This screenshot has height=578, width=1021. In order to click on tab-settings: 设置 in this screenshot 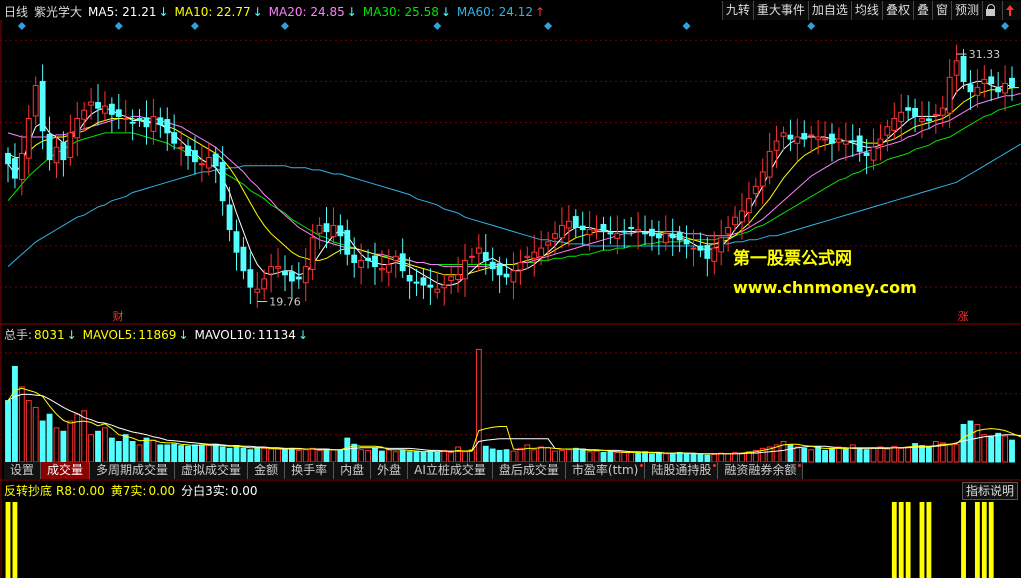, I will do `click(23, 470)`.